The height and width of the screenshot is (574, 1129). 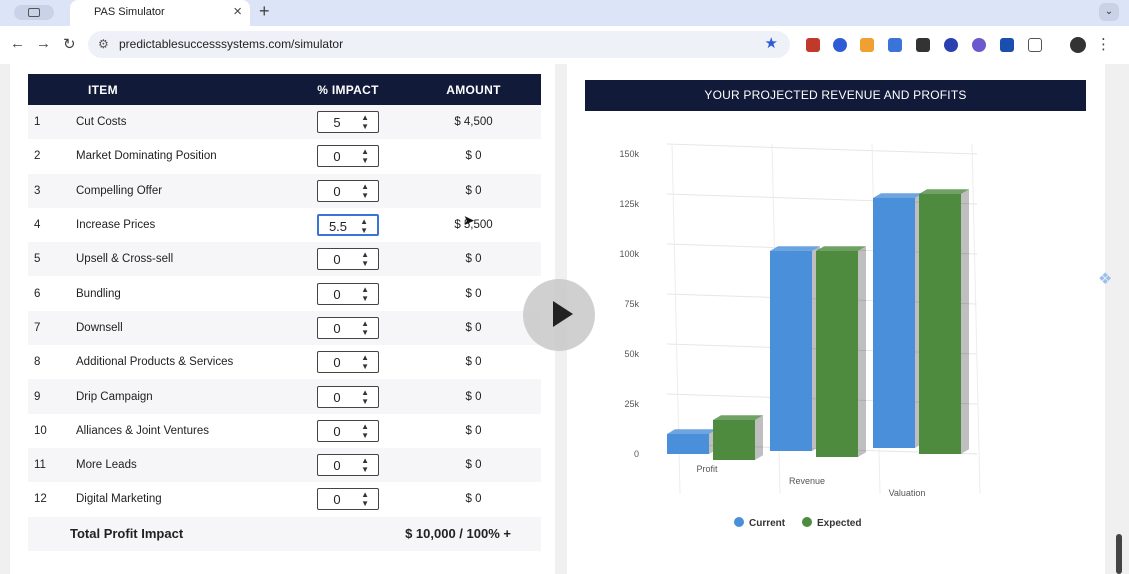 What do you see at coordinates (101, 122) in the screenshot?
I see `row-item-label: Cut Costs` at bounding box center [101, 122].